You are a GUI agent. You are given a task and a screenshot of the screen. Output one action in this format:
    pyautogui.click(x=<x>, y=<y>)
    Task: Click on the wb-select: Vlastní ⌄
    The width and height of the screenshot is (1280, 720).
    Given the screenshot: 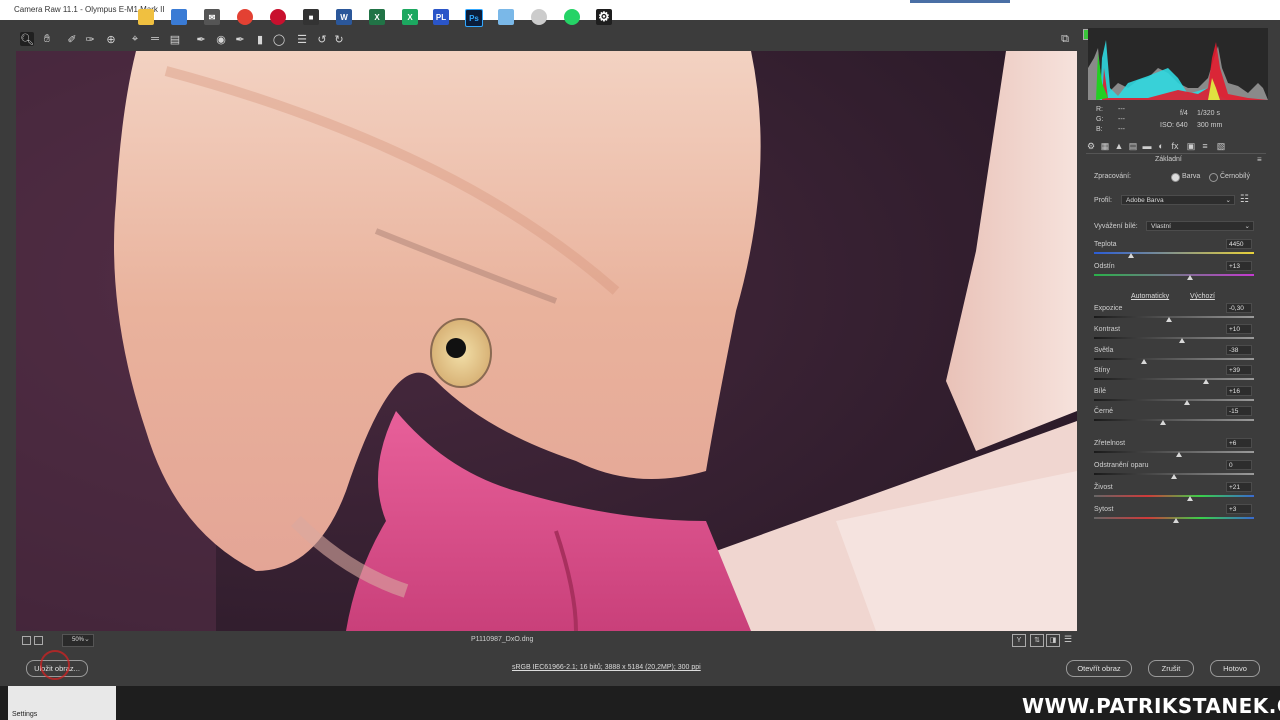 What is the action you would take?
    pyautogui.click(x=1200, y=226)
    